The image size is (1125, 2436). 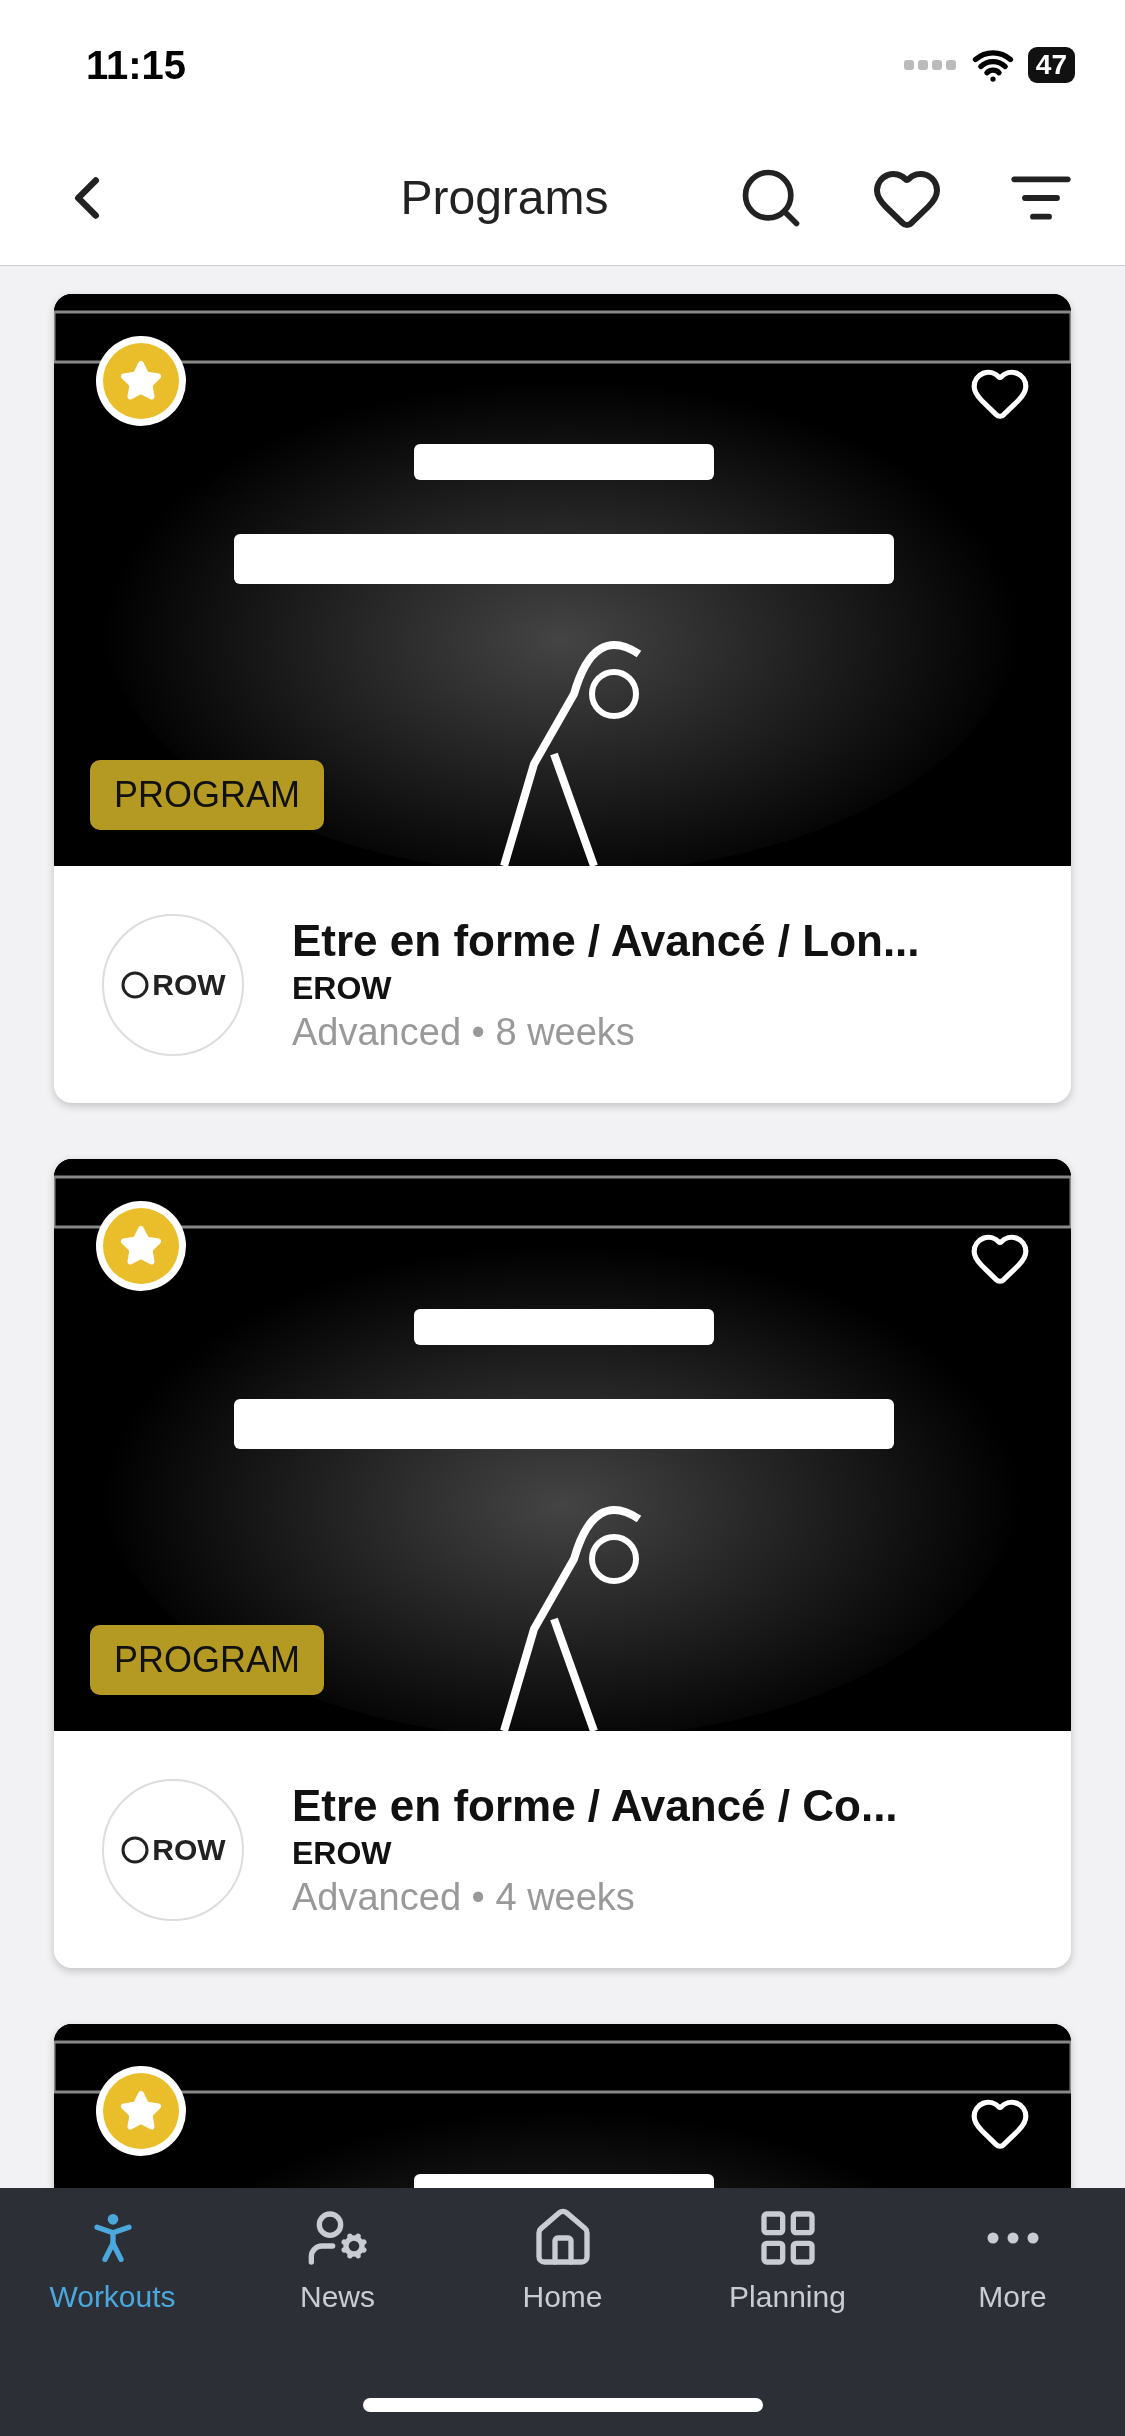 What do you see at coordinates (930, 65) in the screenshot?
I see `signal-icon` at bounding box center [930, 65].